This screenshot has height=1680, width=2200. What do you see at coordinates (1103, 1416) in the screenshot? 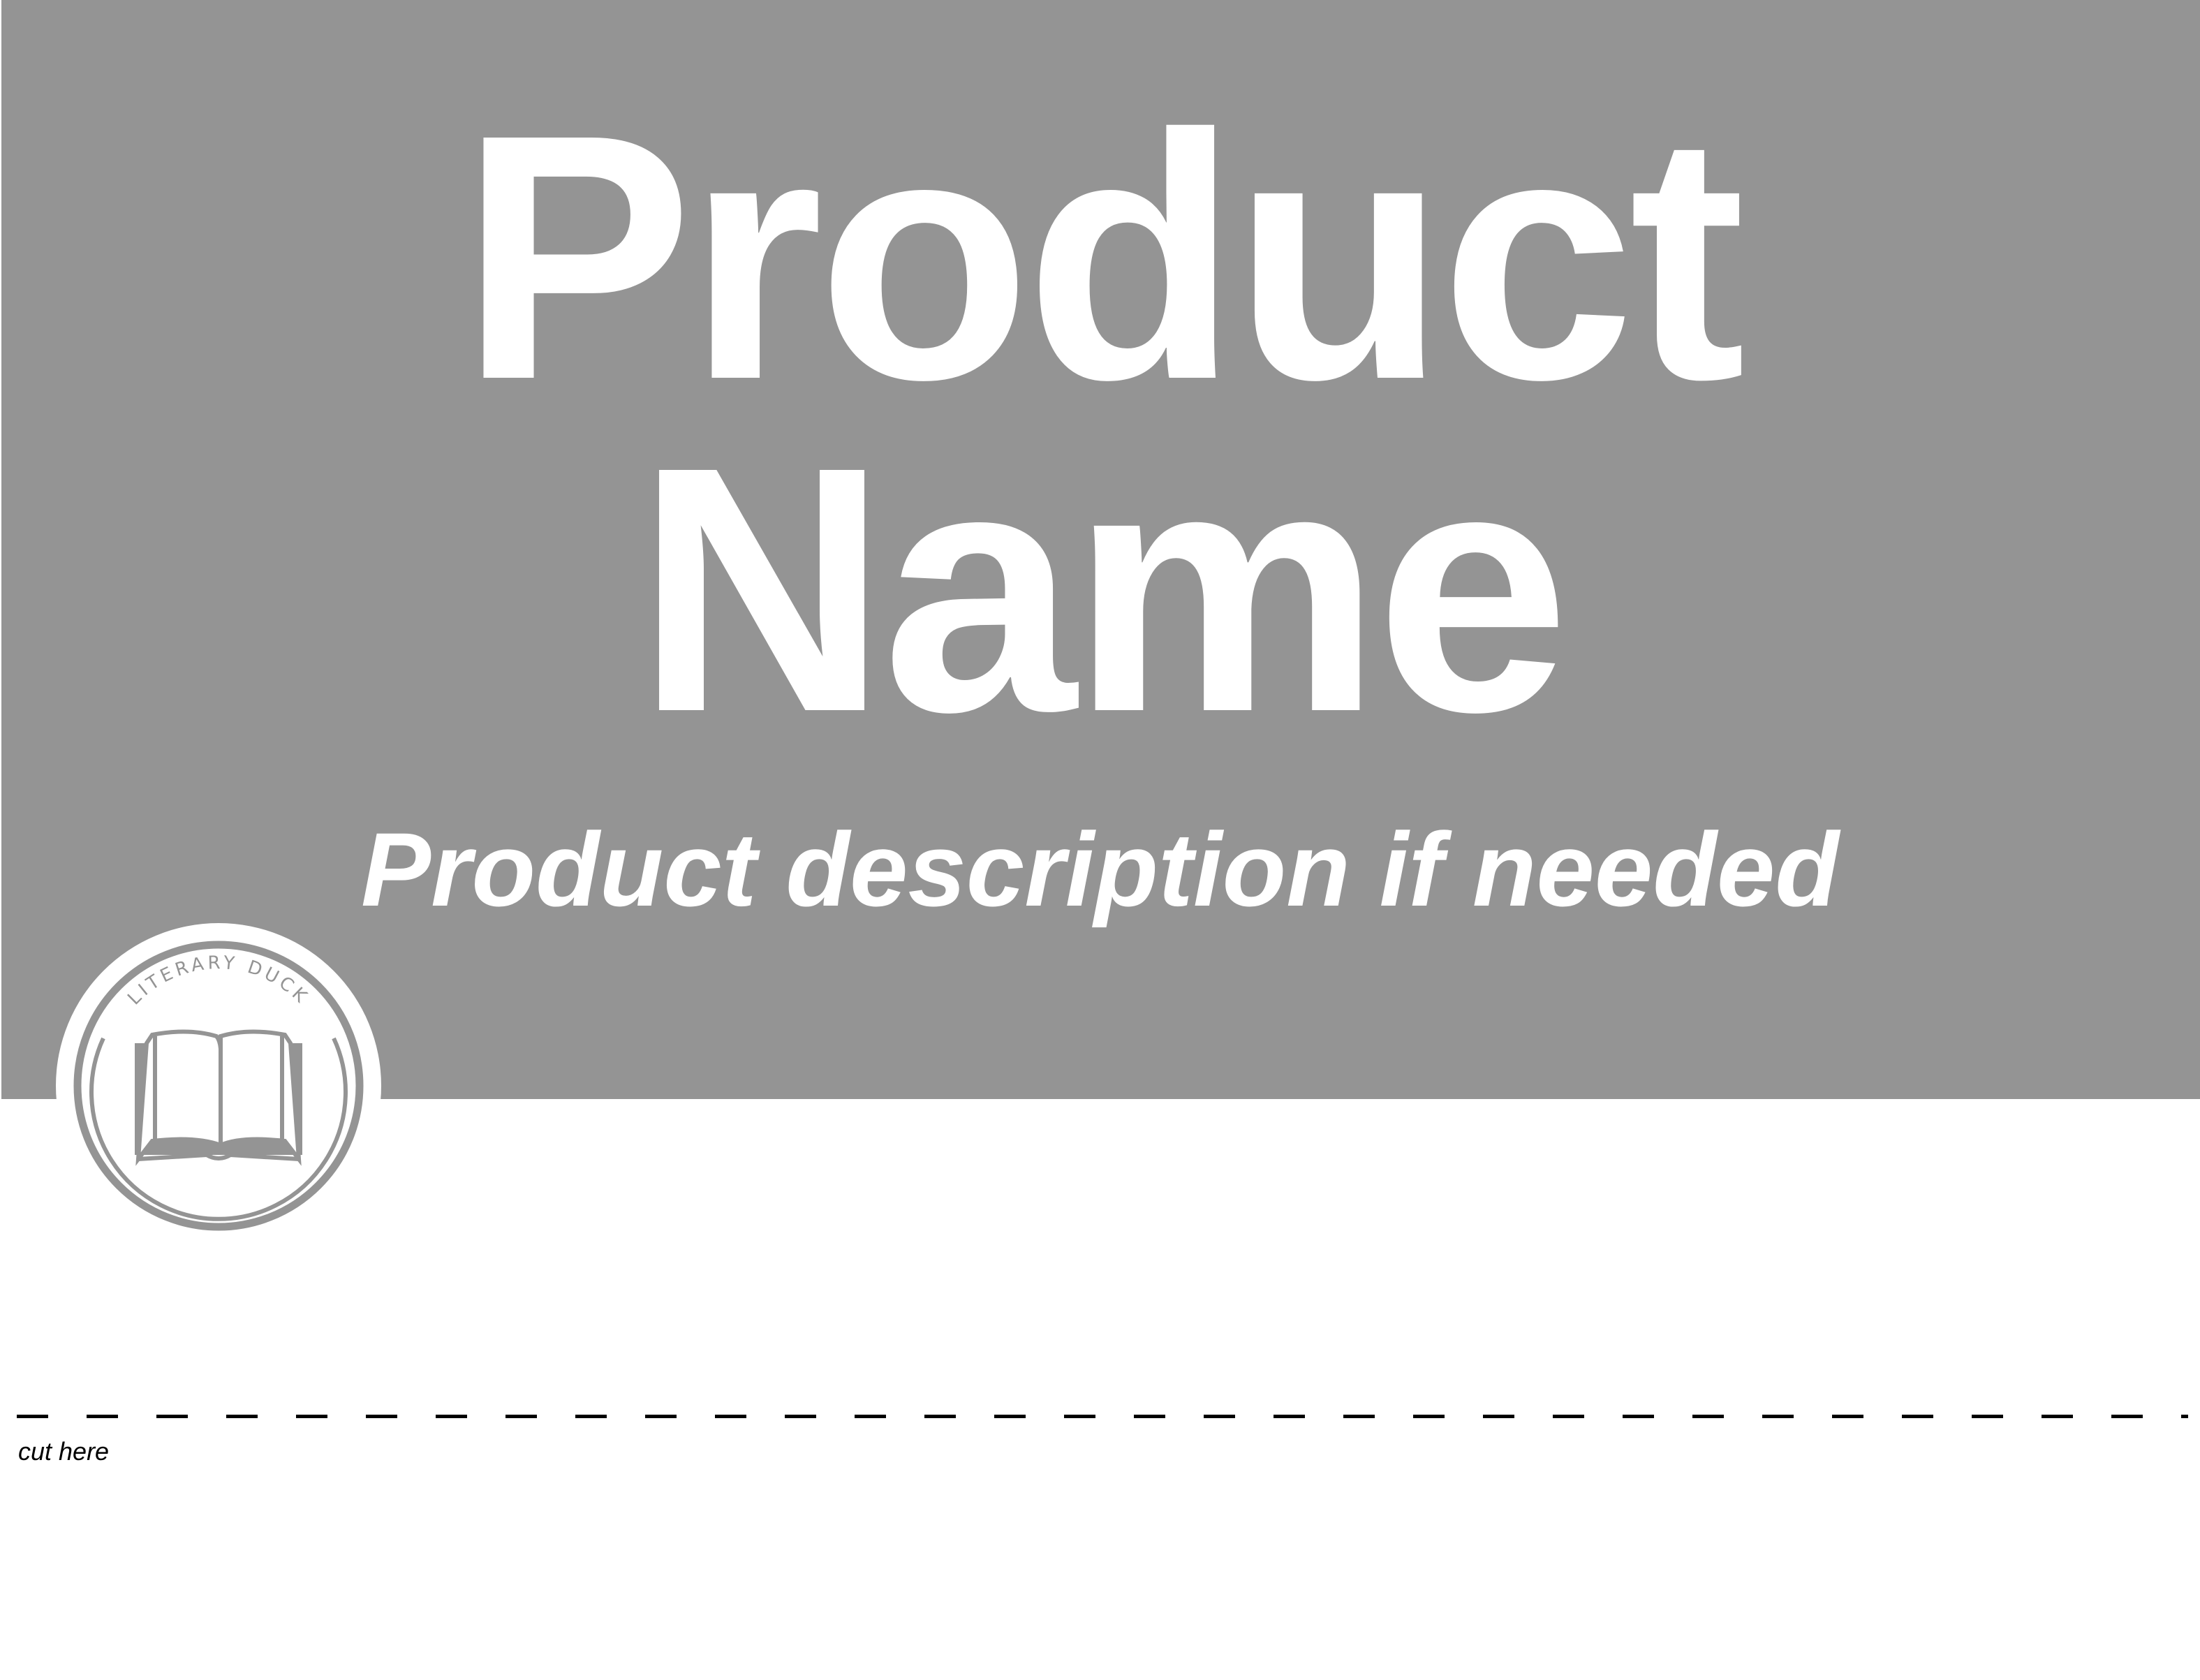
I see `cut-line` at bounding box center [1103, 1416].